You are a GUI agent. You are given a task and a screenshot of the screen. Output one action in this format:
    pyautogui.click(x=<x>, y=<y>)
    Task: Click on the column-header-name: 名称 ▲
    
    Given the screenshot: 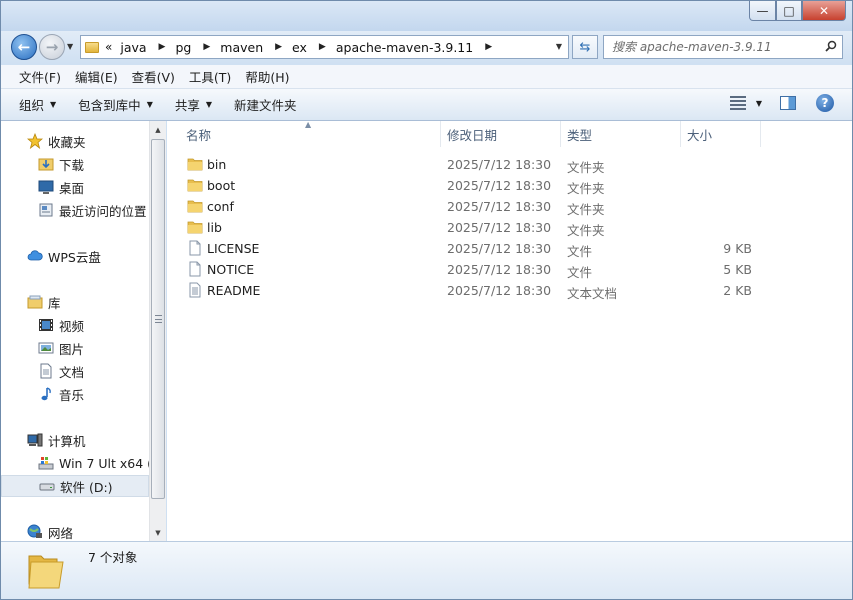 What is the action you would take?
    pyautogui.click(x=304, y=133)
    